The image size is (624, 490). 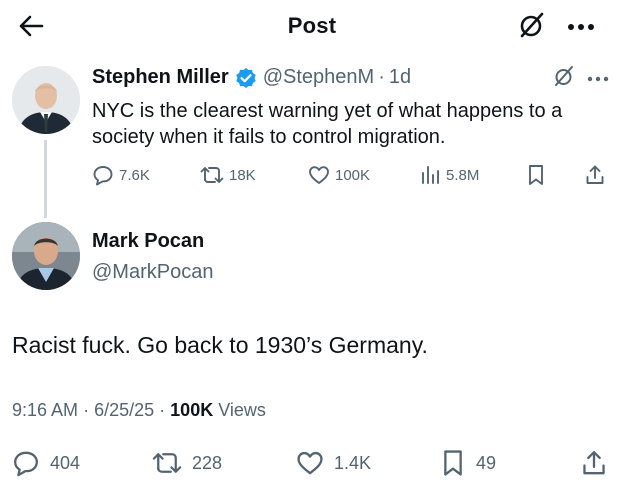 What do you see at coordinates (353, 462) in the screenshot?
I see `like-count: 1.4K` at bounding box center [353, 462].